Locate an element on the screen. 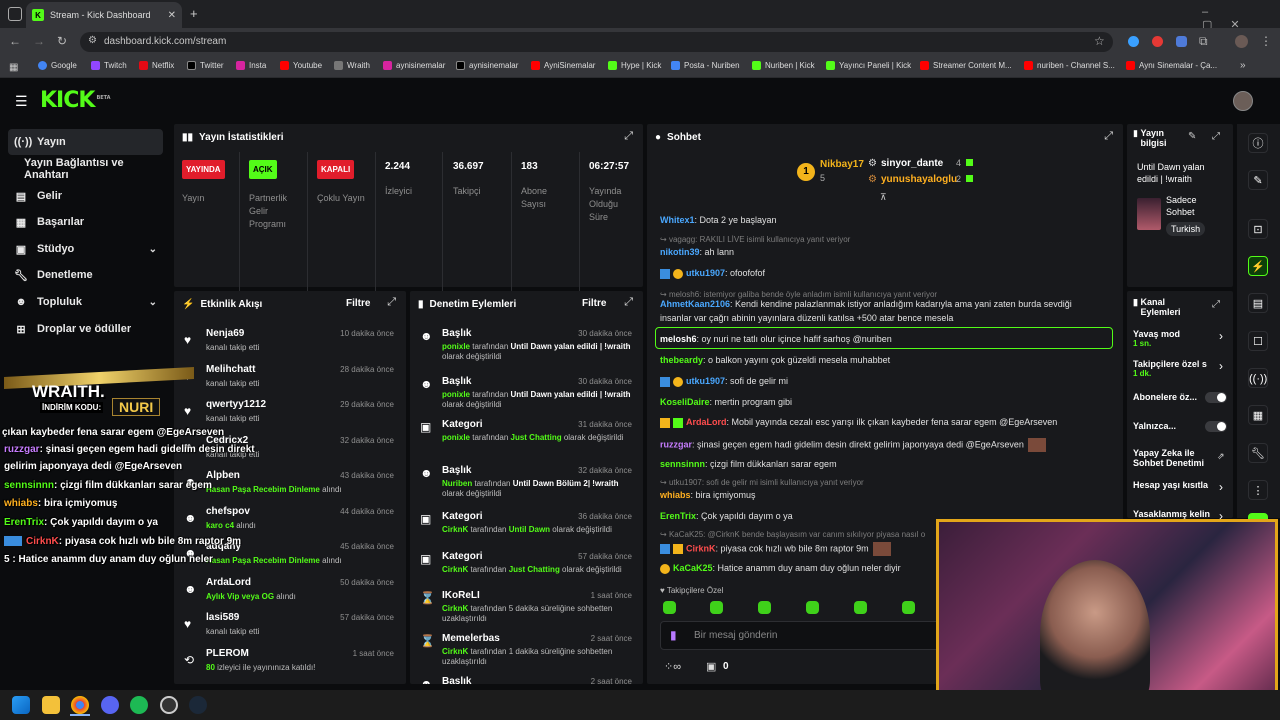 The image size is (1280, 720). bookmark-item: Insta is located at coordinates (251, 65).